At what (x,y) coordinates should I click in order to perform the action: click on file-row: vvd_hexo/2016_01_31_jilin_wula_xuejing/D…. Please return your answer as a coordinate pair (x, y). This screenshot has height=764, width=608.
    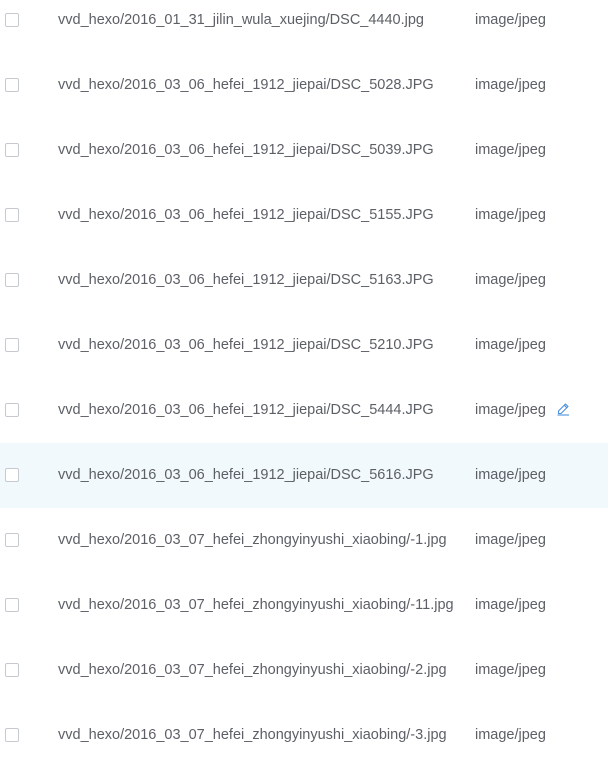
    Looking at the image, I should click on (304, 26).